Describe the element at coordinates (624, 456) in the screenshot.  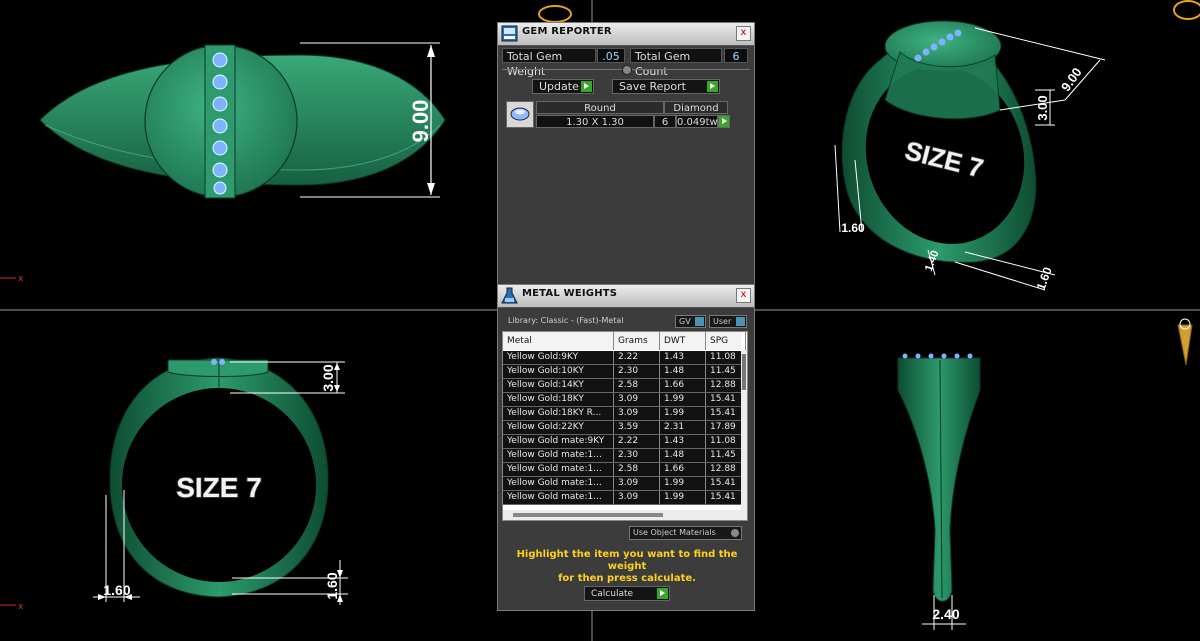
I see `table-row: Yellow Gold mate:1... 2.30 1.48 11.45` at that location.